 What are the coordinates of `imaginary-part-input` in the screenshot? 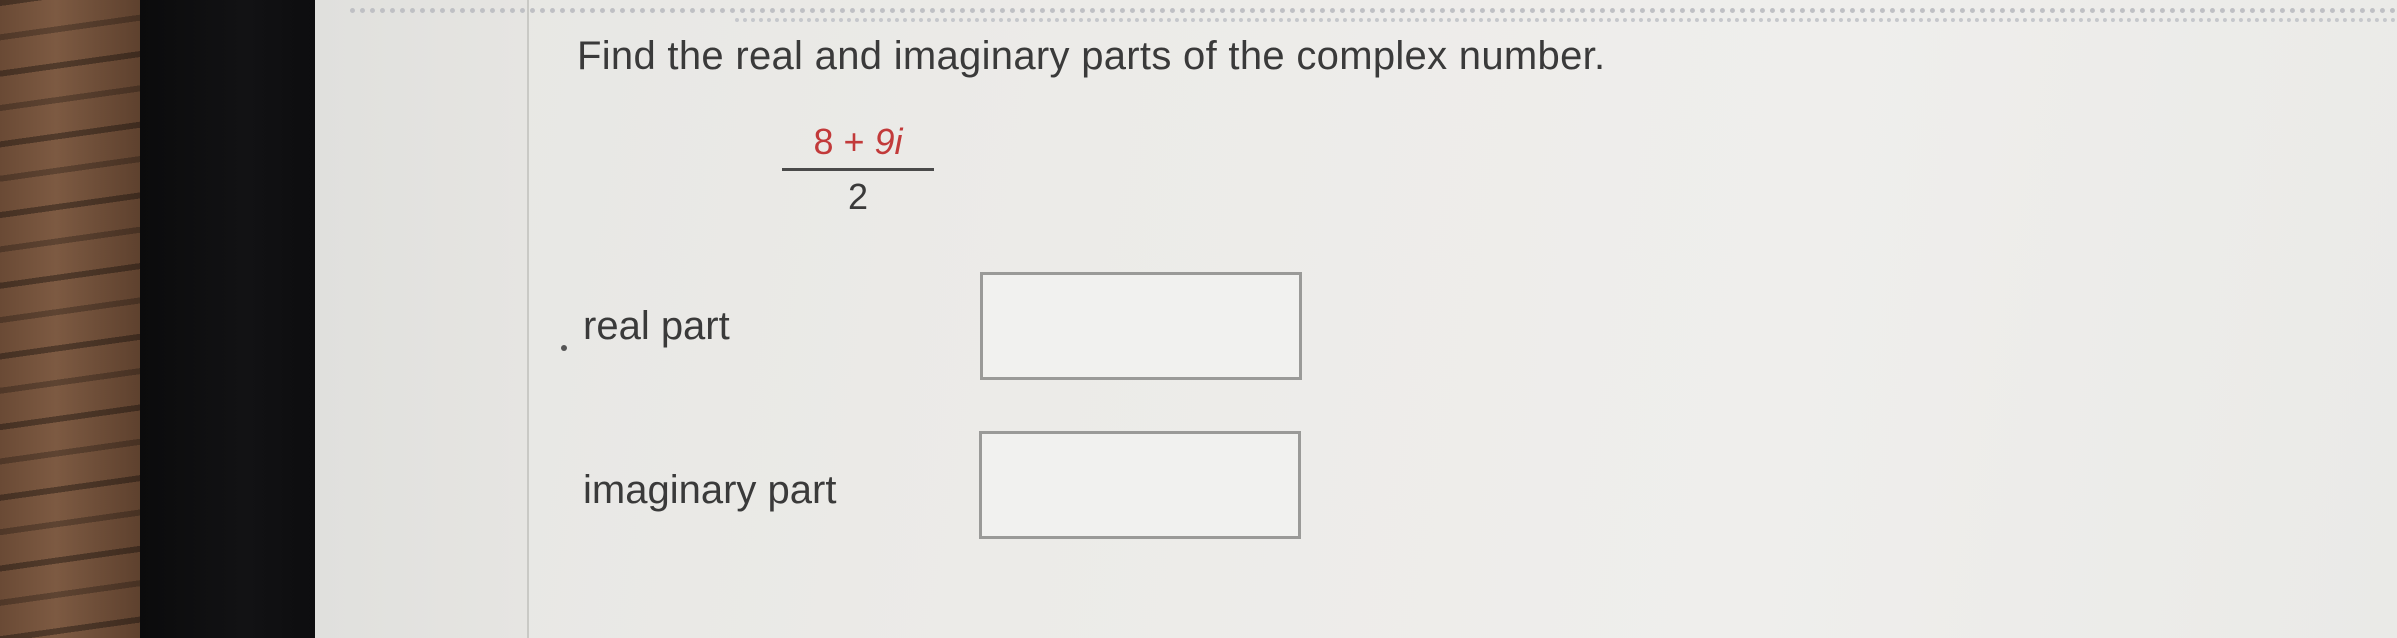 It's located at (1140, 485).